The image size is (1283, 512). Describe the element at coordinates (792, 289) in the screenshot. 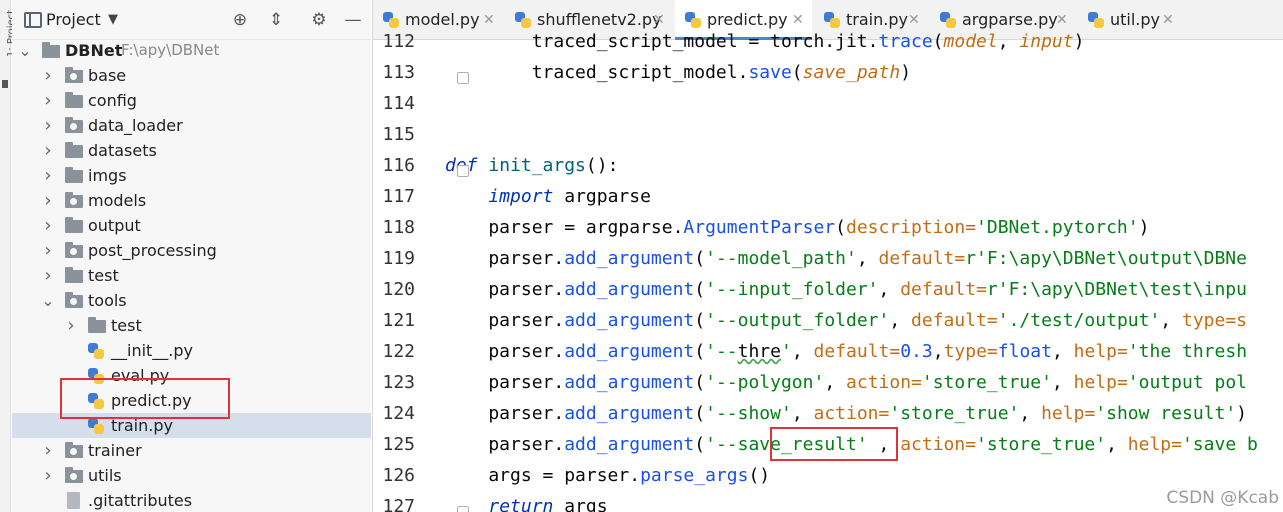

I see `code-token: '--input_folder'` at that location.